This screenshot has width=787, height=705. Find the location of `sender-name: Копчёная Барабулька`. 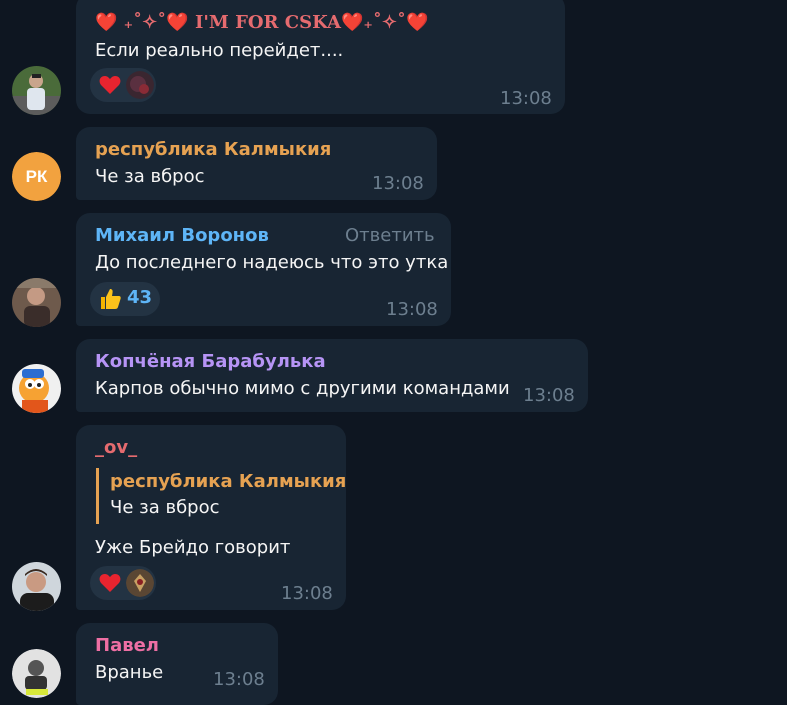

sender-name: Копчёная Барабулька is located at coordinates (210, 361).